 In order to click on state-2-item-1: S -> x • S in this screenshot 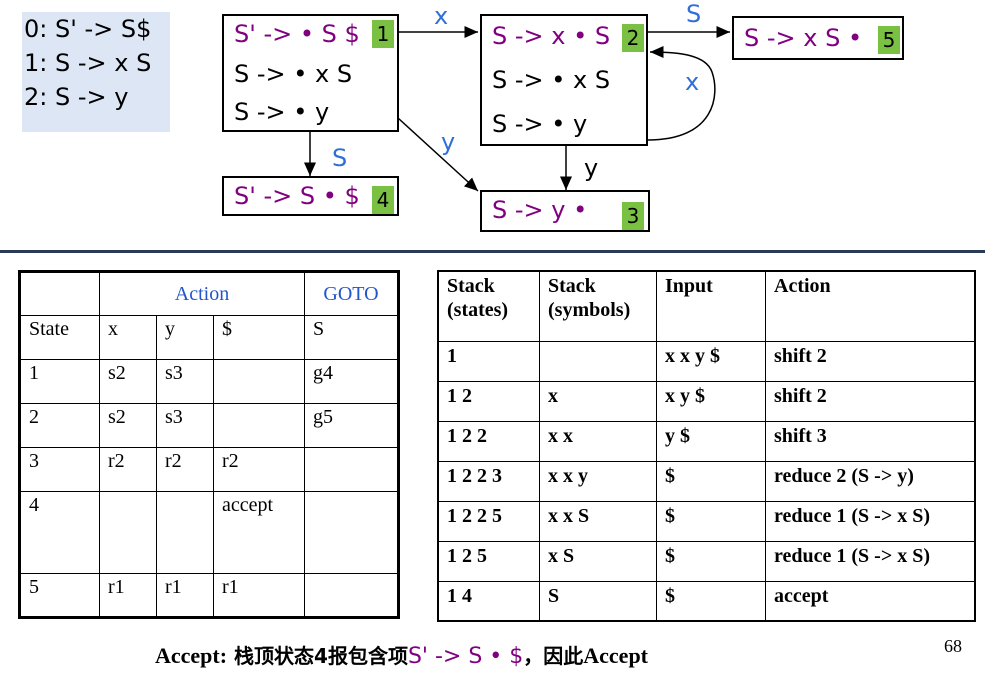, I will do `click(551, 36)`.